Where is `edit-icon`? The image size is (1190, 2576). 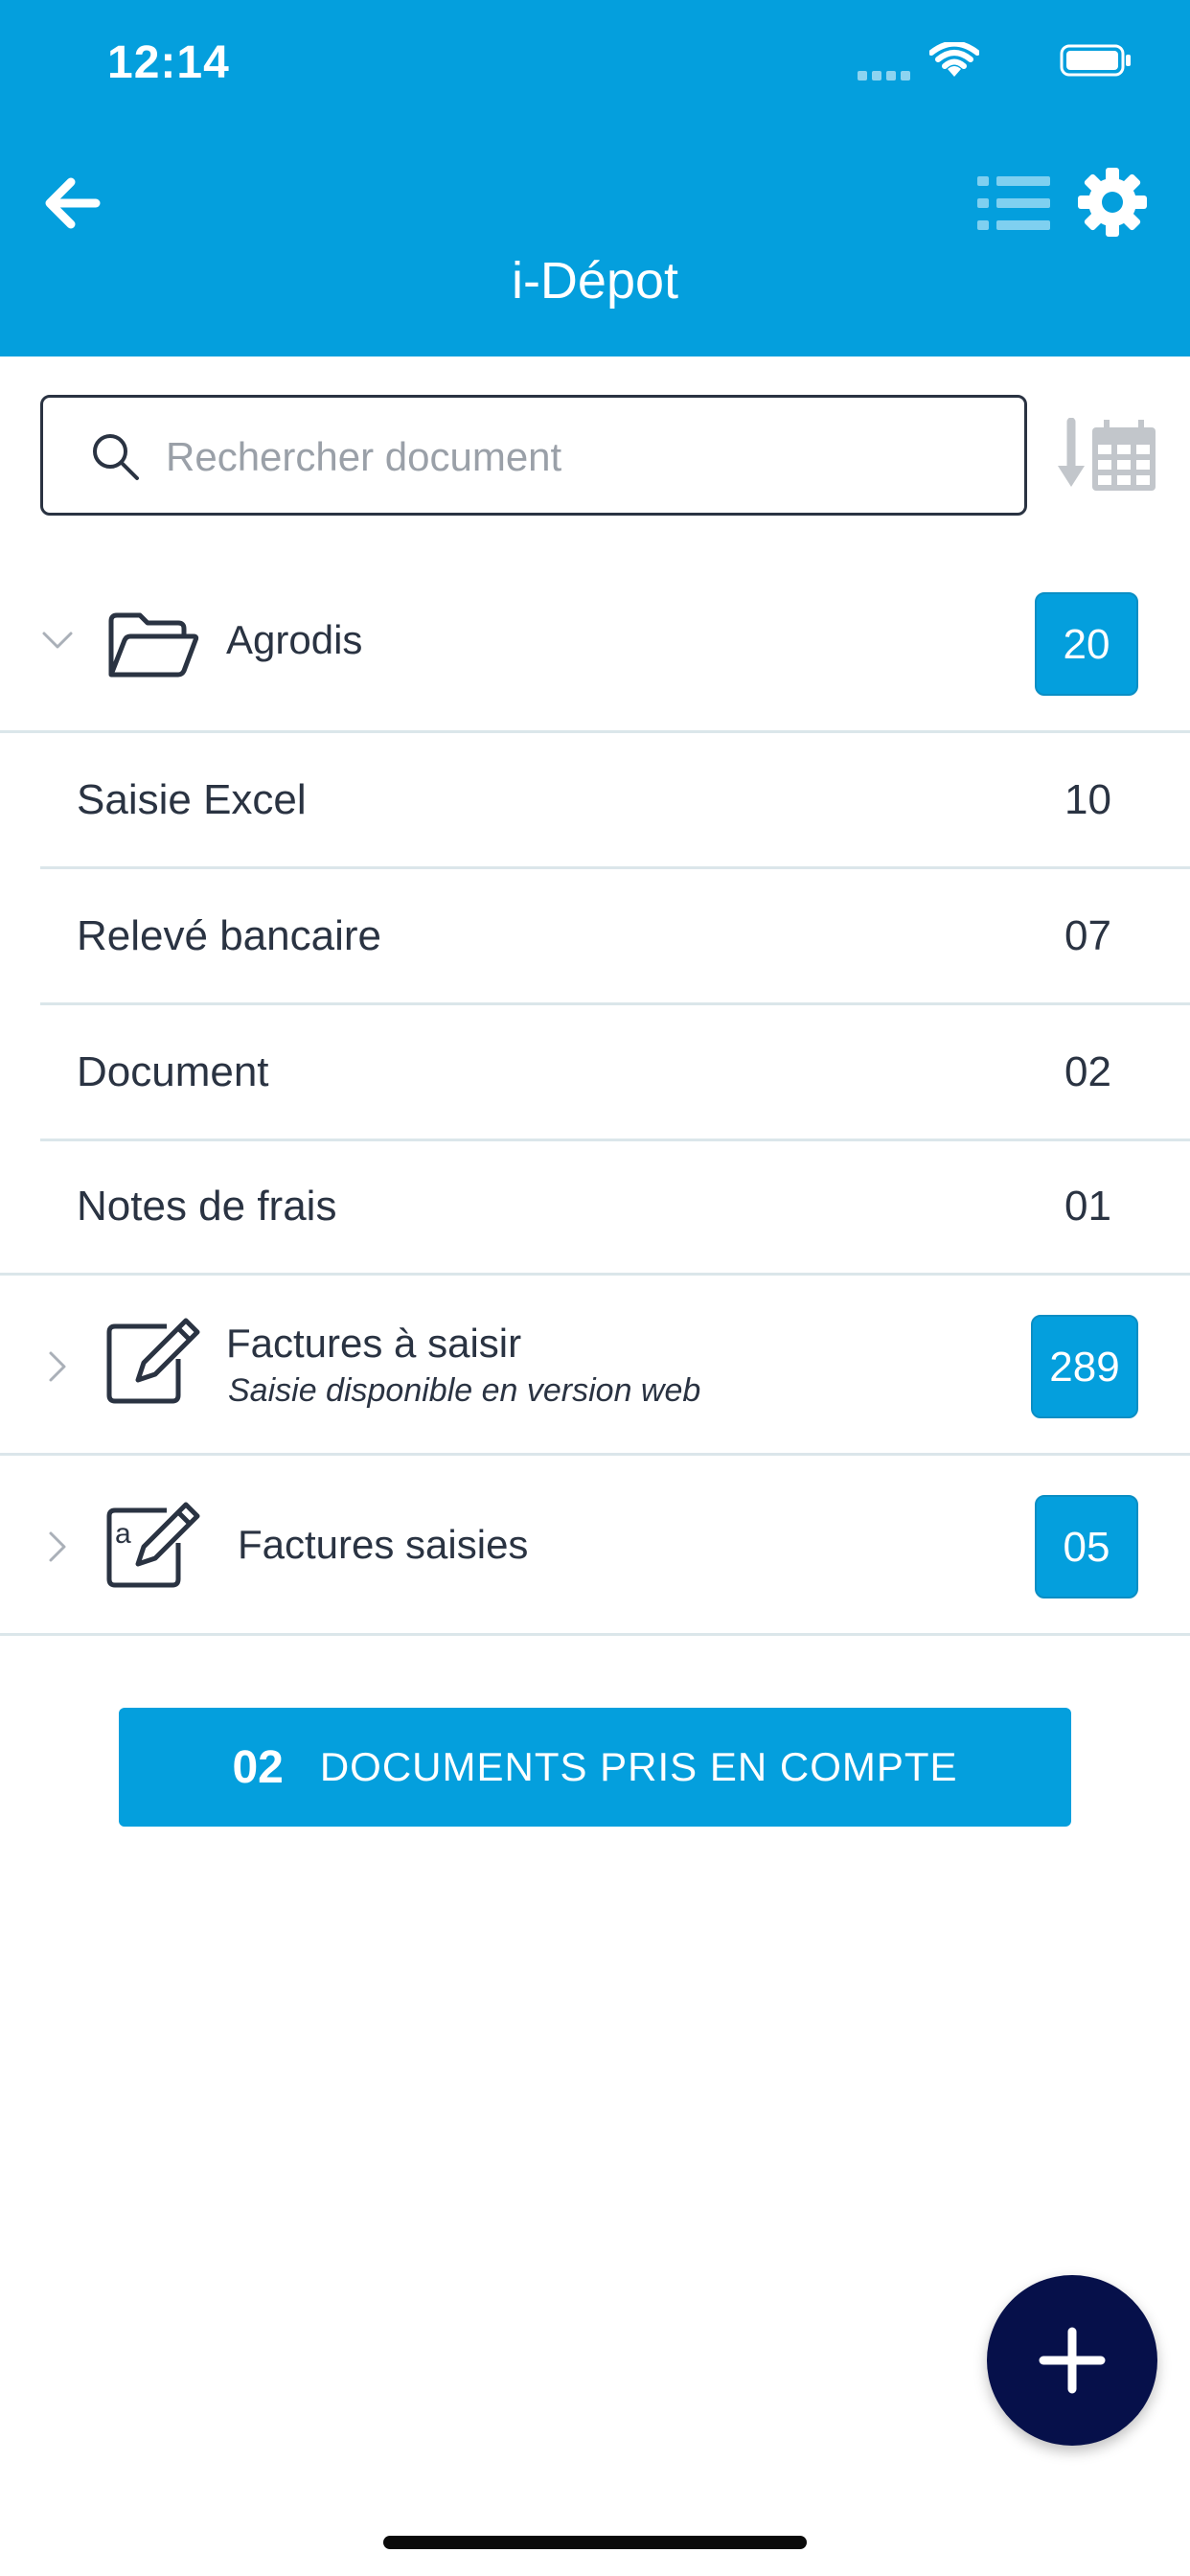 edit-icon is located at coordinates (153, 1361).